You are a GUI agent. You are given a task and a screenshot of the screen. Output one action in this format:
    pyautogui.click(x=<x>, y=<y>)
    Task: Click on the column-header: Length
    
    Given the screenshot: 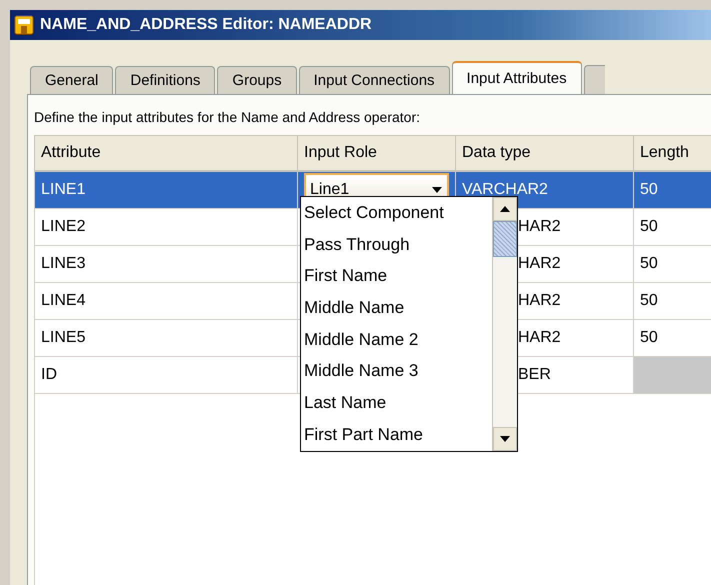 What is the action you would take?
    pyautogui.click(x=672, y=153)
    